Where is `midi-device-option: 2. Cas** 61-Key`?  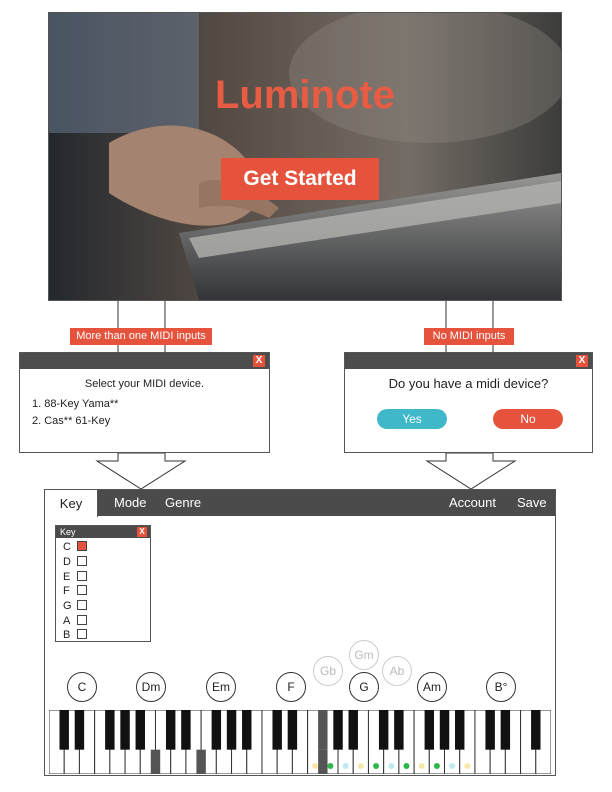
midi-device-option: 2. Cas** 61-Key is located at coordinates (71, 421).